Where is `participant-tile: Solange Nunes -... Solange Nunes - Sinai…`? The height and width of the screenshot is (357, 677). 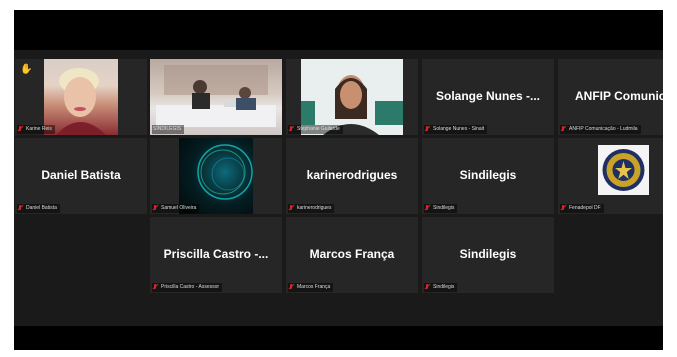 participant-tile: Solange Nunes -... Solange Nunes - Sinai… is located at coordinates (488, 97).